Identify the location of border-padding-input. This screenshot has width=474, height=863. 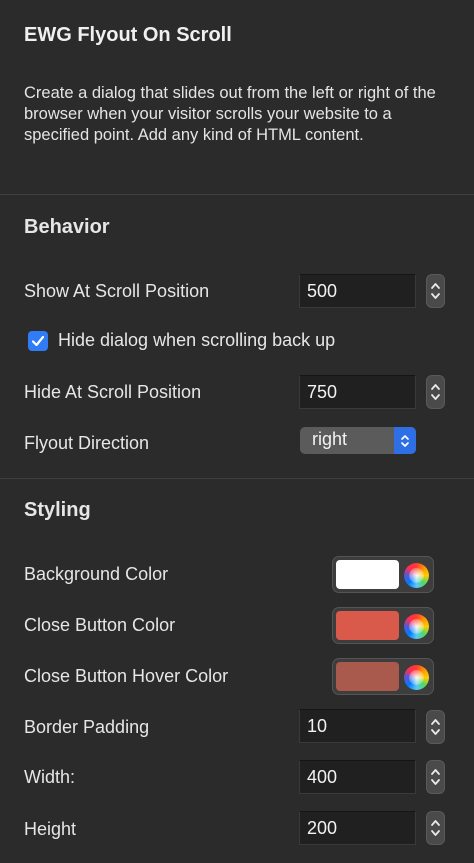
(357, 726).